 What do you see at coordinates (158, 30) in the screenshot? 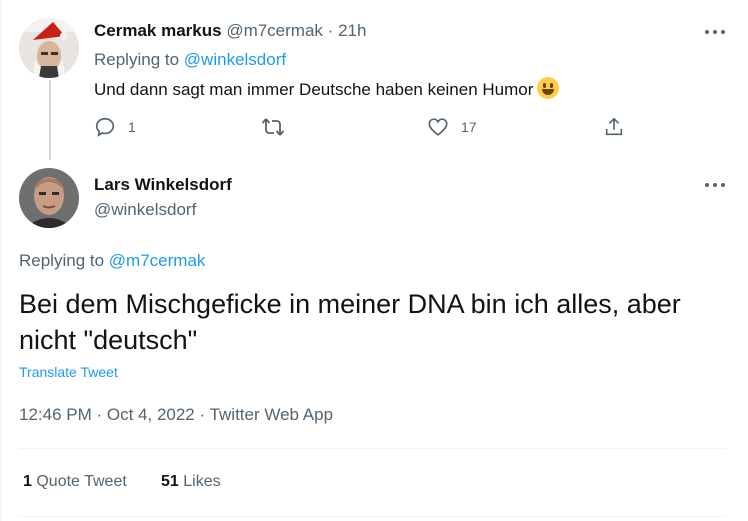
I see `reply-author-name: Cermak markus` at bounding box center [158, 30].